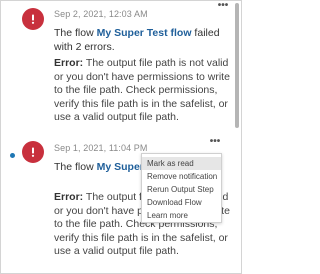  What do you see at coordinates (12, 155) in the screenshot?
I see `unread-indicator` at bounding box center [12, 155].